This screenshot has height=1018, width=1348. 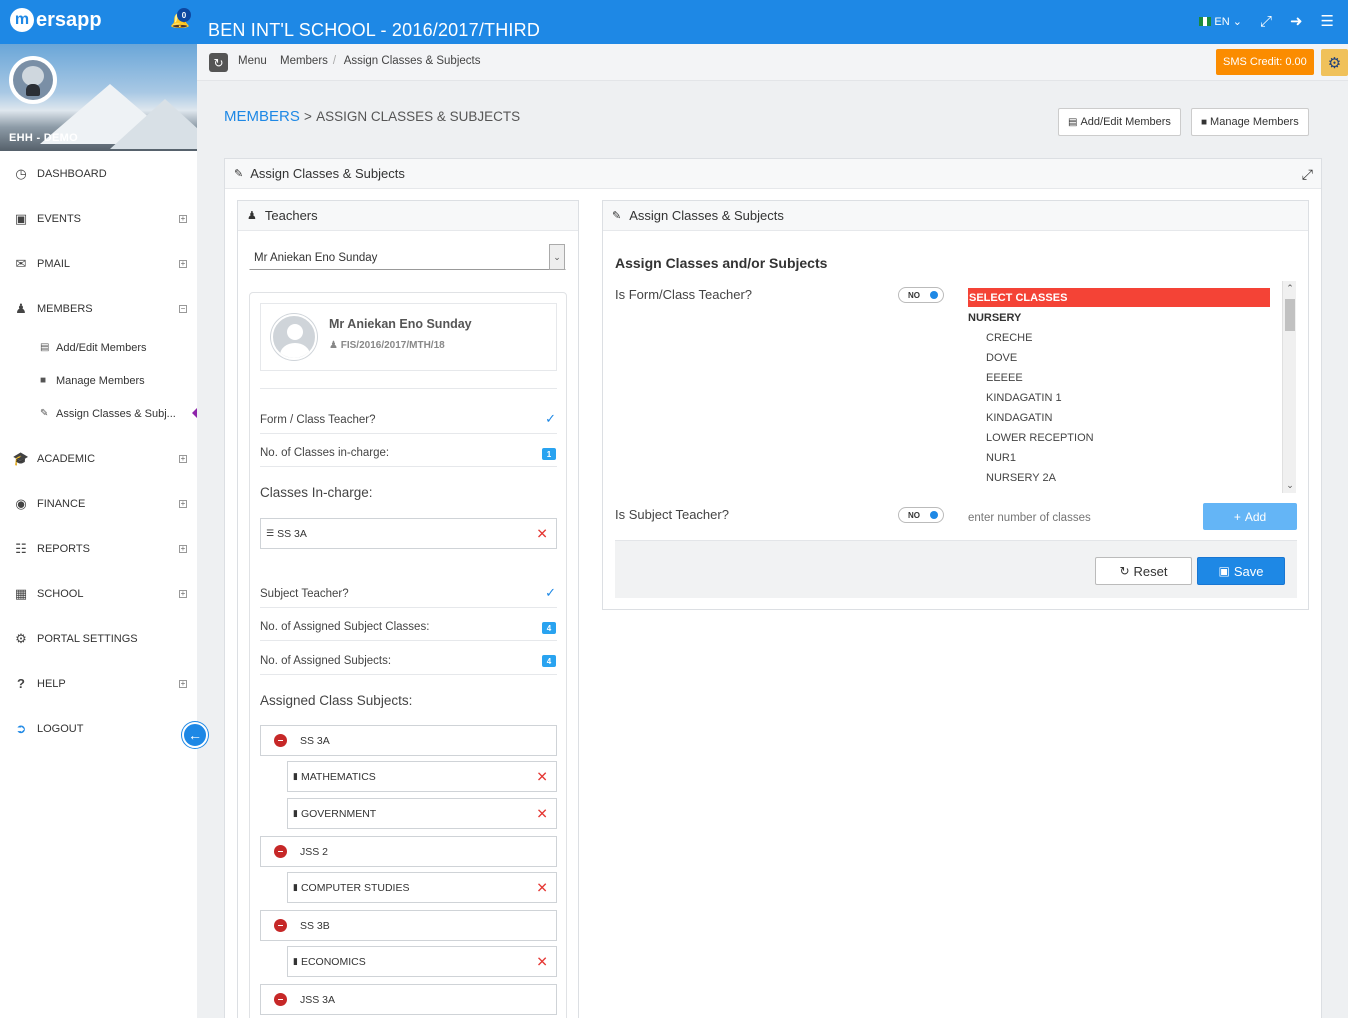 What do you see at coordinates (1327, 21) in the screenshot?
I see `menu-icon: ☰` at bounding box center [1327, 21].